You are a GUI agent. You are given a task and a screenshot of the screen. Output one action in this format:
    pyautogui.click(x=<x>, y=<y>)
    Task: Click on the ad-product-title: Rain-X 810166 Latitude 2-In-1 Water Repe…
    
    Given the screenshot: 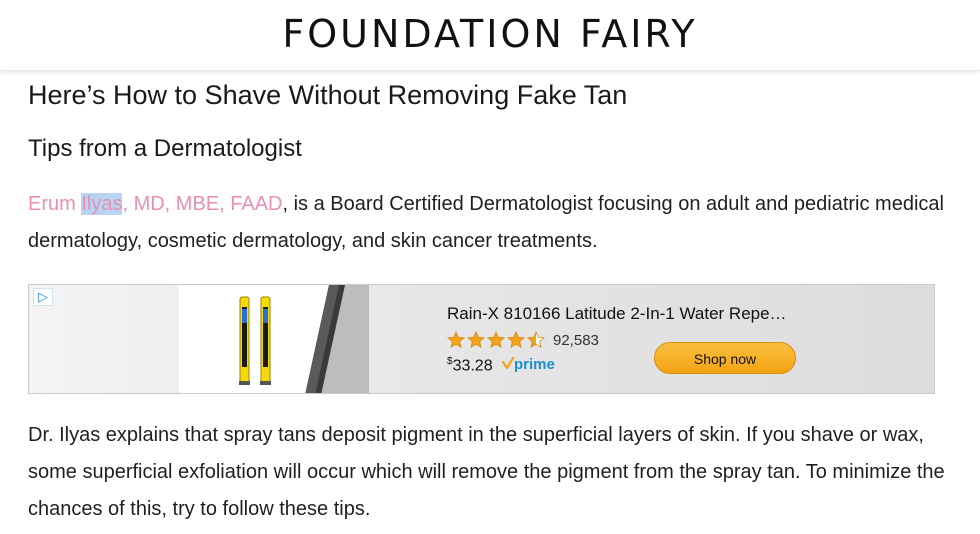 What is the action you would take?
    pyautogui.click(x=617, y=314)
    